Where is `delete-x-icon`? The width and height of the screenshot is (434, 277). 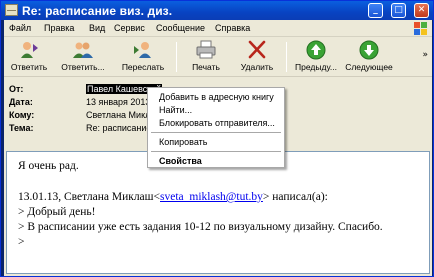 delete-x-icon is located at coordinates (257, 49).